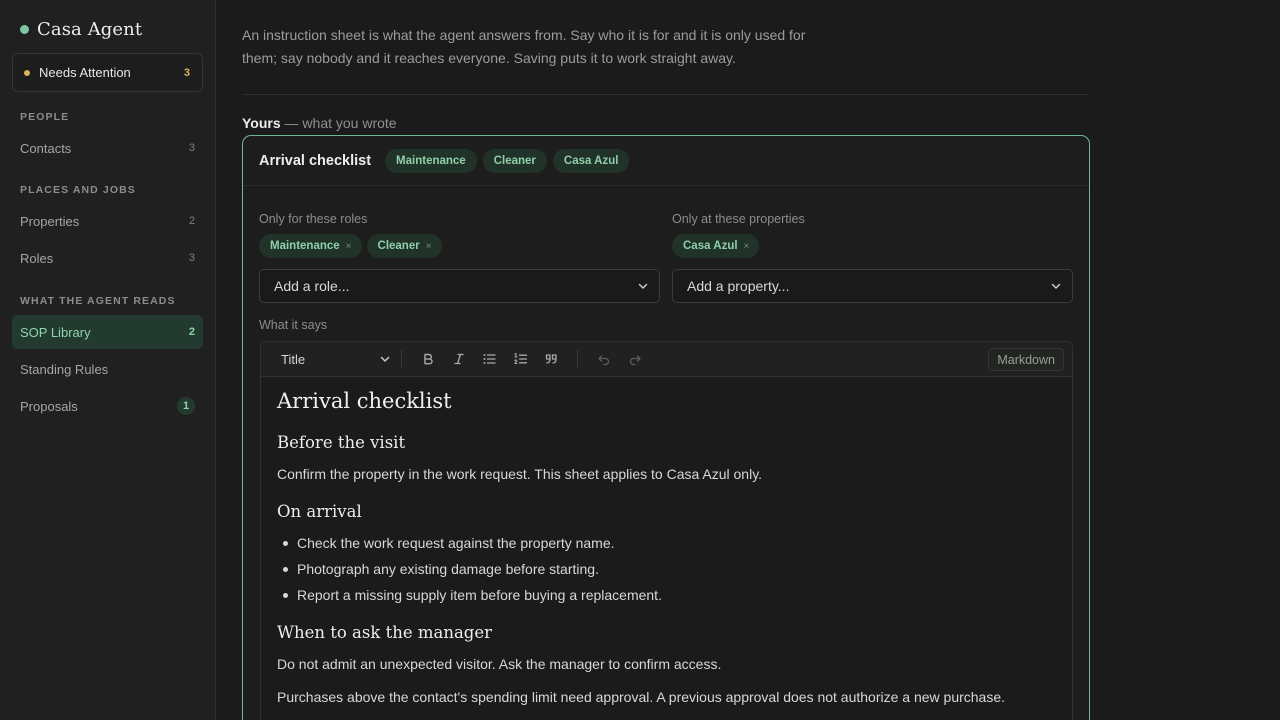 The width and height of the screenshot is (1280, 720). I want to click on sidebar-item-label: SOP Library, so click(55, 332).